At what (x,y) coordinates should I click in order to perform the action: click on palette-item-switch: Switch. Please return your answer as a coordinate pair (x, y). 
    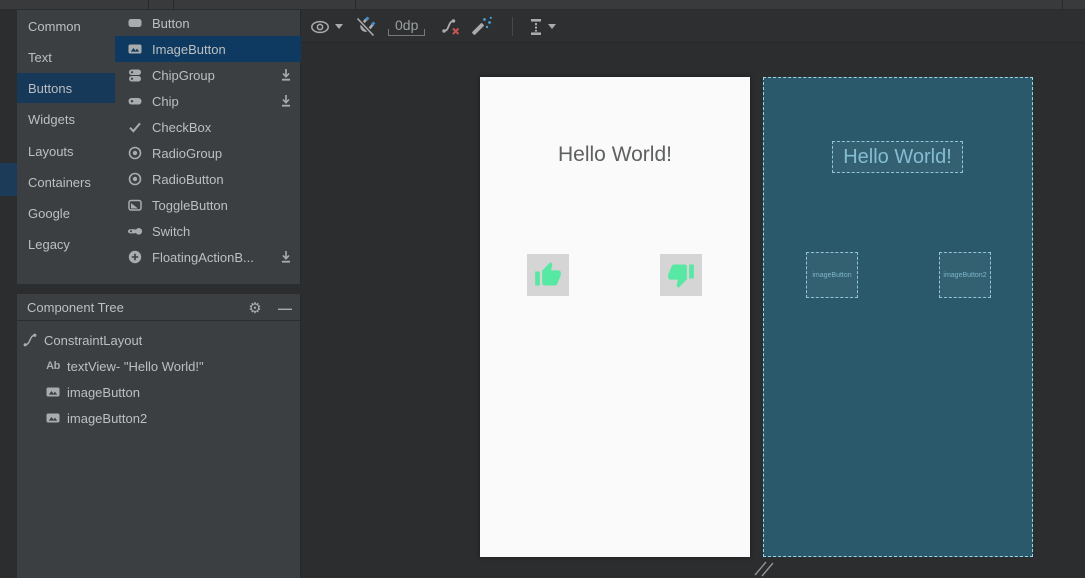
    Looking at the image, I should click on (208, 231).